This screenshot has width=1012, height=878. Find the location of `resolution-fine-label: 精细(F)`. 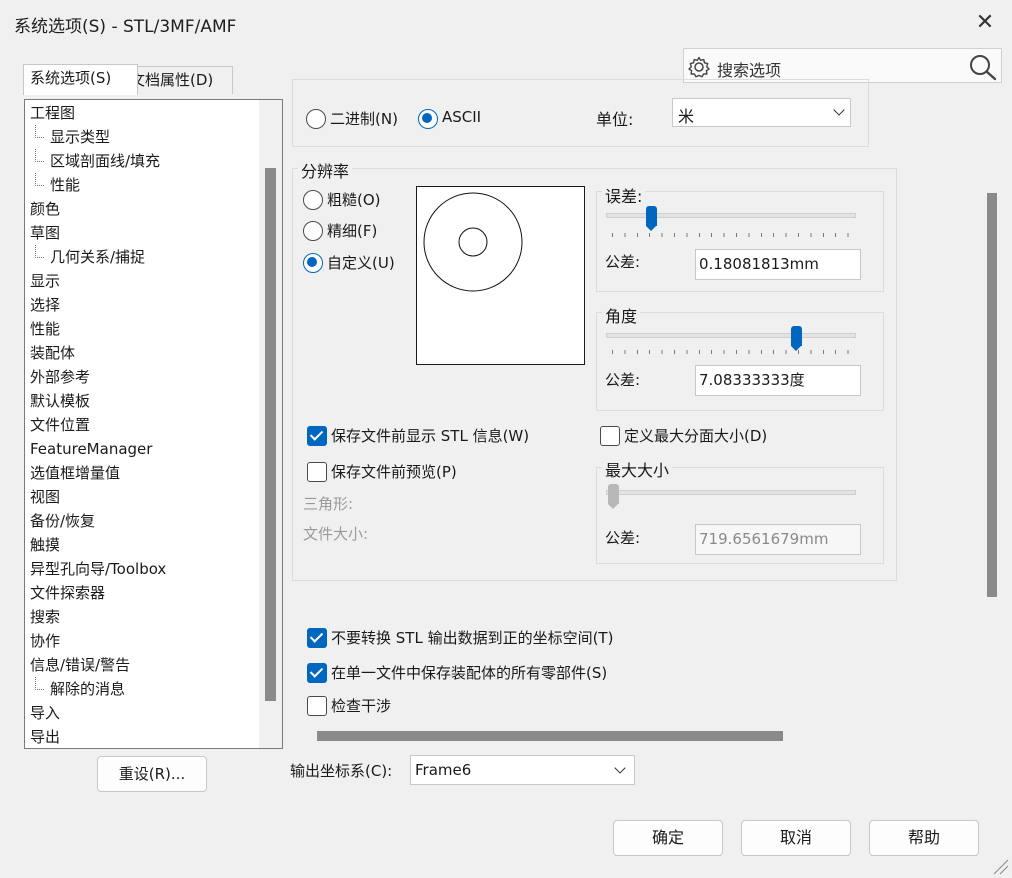

resolution-fine-label: 精细(F) is located at coordinates (352, 230).